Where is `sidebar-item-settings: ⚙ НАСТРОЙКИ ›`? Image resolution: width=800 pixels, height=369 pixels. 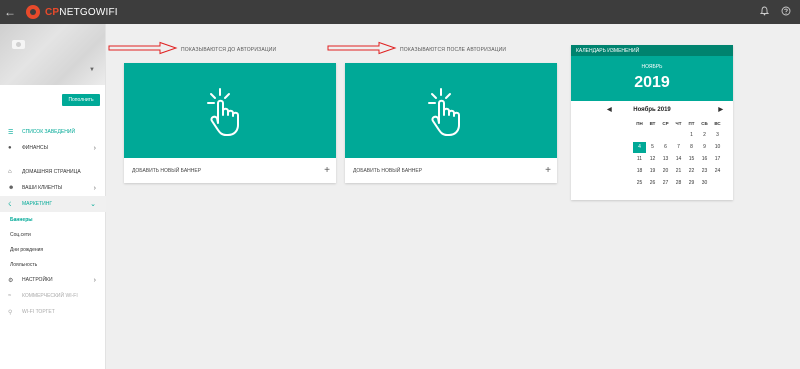 sidebar-item-settings: ⚙ НАСТРОЙКИ › is located at coordinates (53, 280).